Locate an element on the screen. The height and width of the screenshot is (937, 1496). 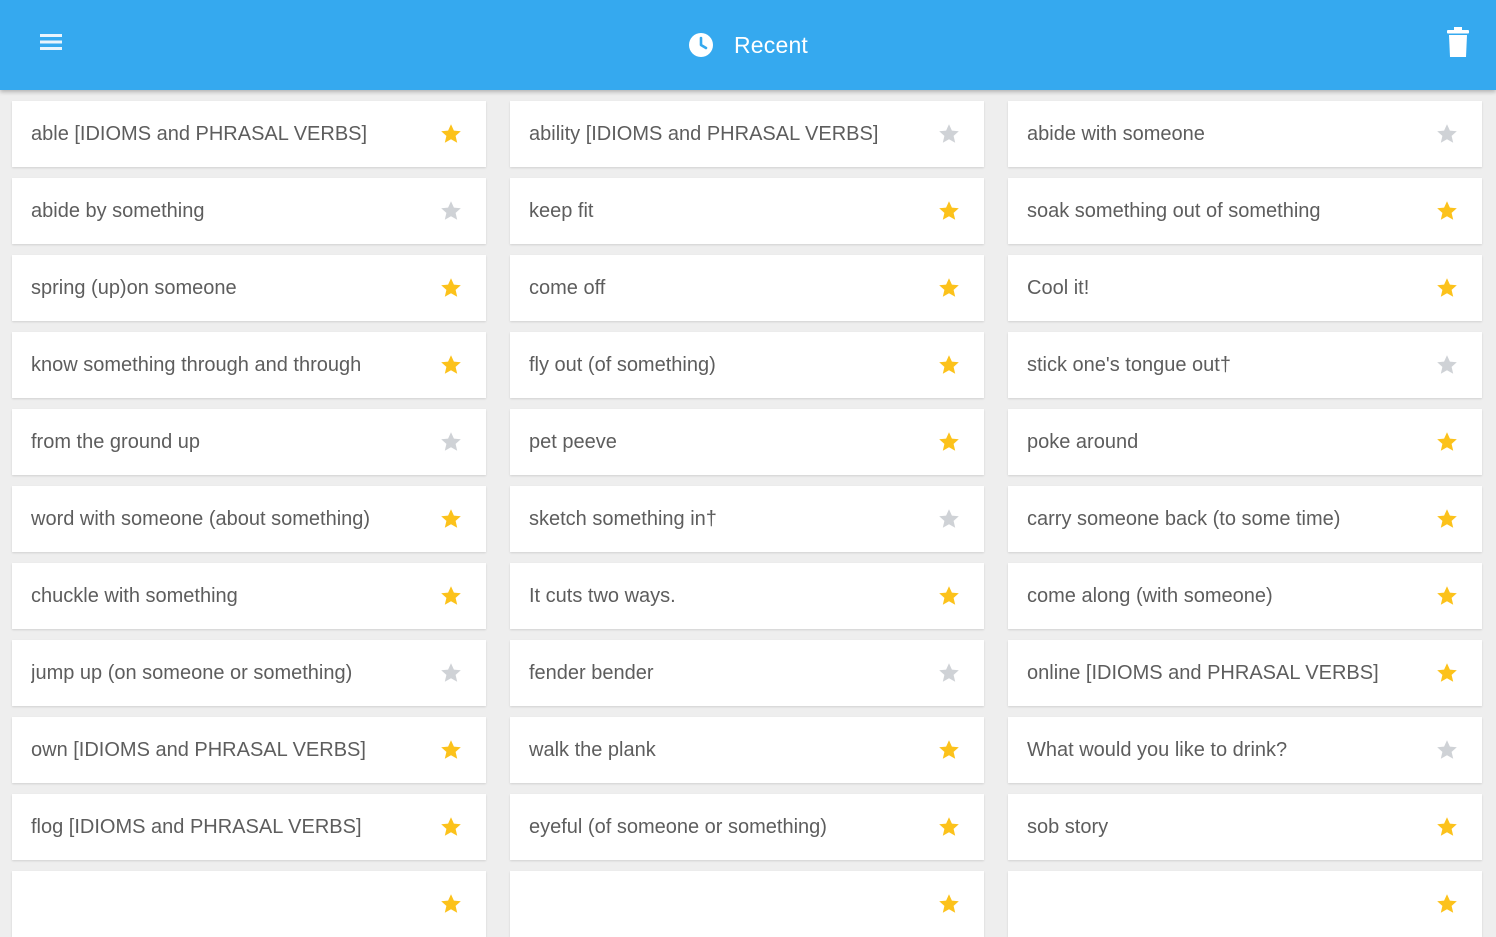
app-bar-title-group: Recent is located at coordinates (748, 45).